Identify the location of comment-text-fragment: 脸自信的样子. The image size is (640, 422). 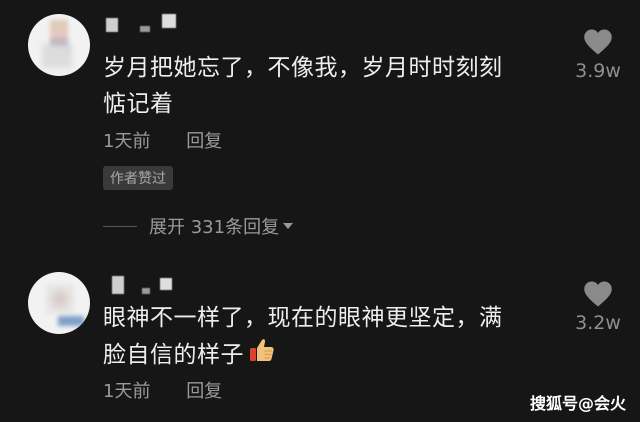
(173, 355).